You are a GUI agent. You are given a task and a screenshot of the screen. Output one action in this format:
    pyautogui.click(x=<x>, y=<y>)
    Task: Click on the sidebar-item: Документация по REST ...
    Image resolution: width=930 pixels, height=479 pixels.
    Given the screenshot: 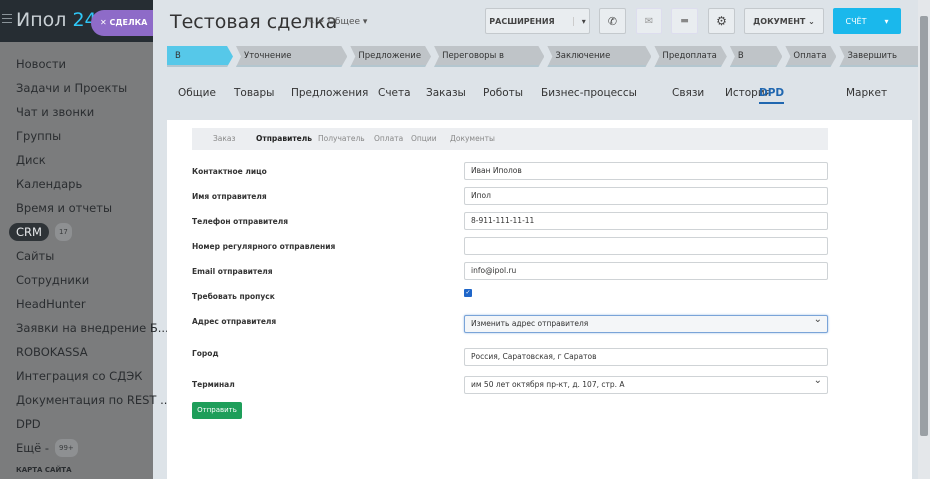 What is the action you would take?
    pyautogui.click(x=93, y=400)
    